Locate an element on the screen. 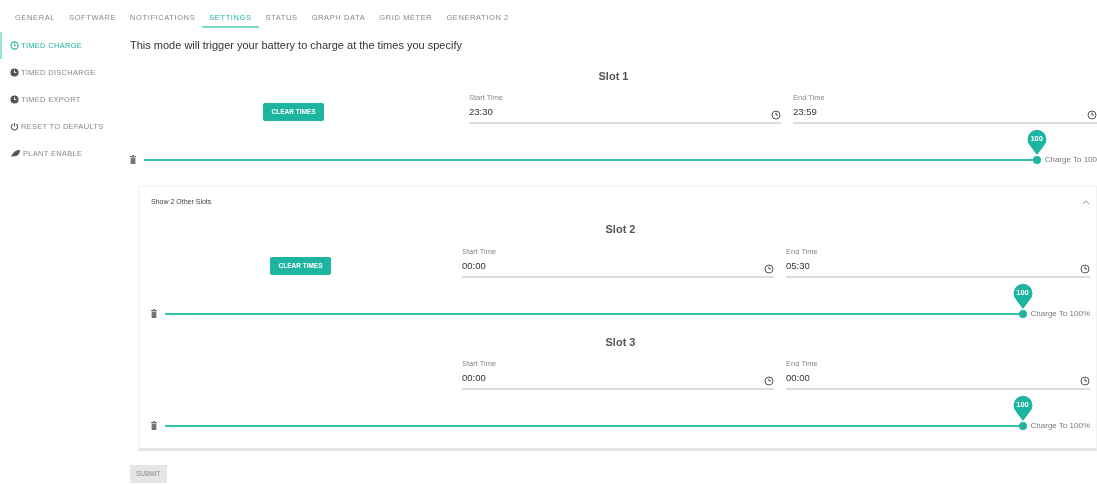  leaf-icon is located at coordinates (15, 153).